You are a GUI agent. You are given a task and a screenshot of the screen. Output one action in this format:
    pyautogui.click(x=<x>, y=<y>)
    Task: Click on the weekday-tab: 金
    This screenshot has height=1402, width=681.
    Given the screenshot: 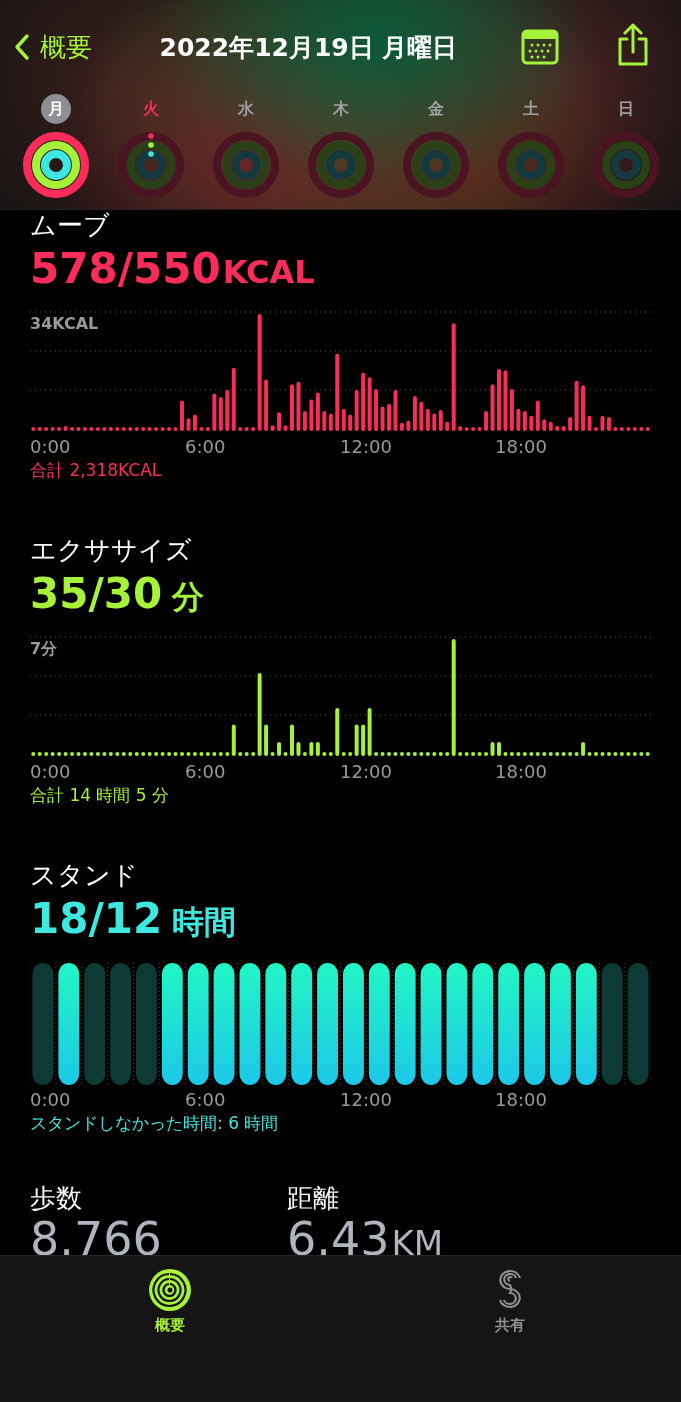 What is the action you would take?
    pyautogui.click(x=435, y=109)
    